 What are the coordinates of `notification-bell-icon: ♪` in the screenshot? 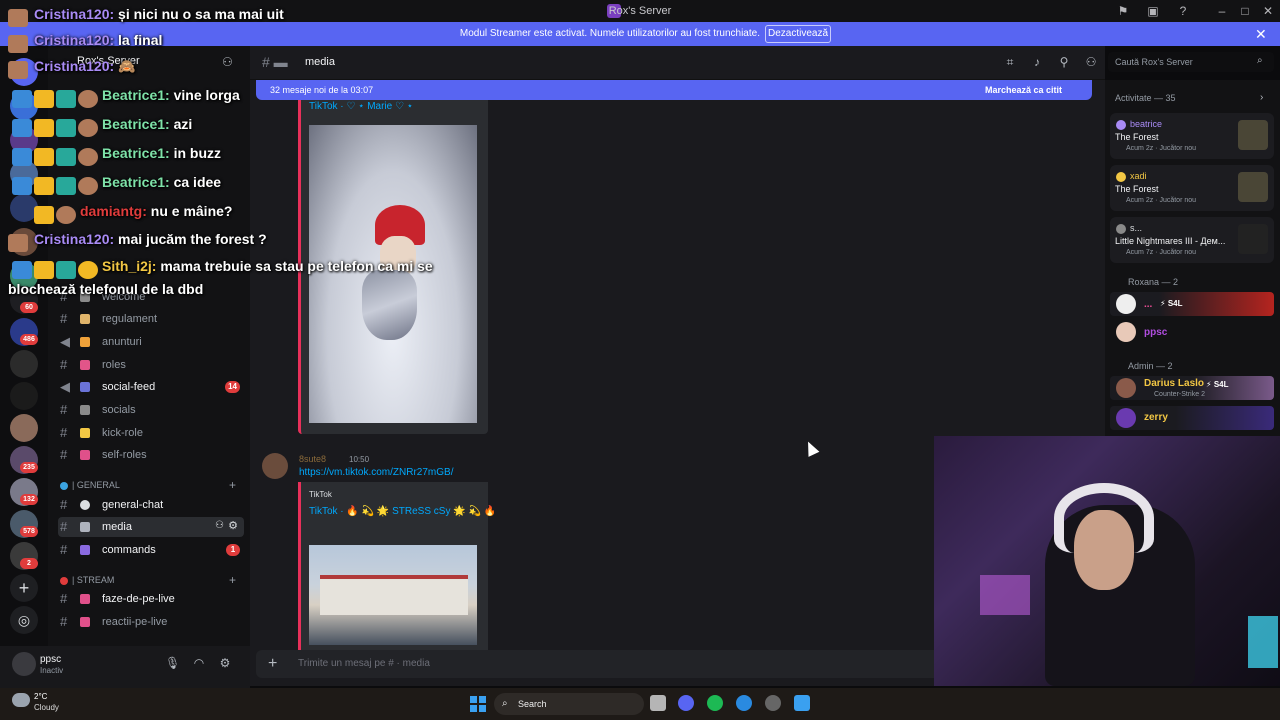 It's located at (1037, 62).